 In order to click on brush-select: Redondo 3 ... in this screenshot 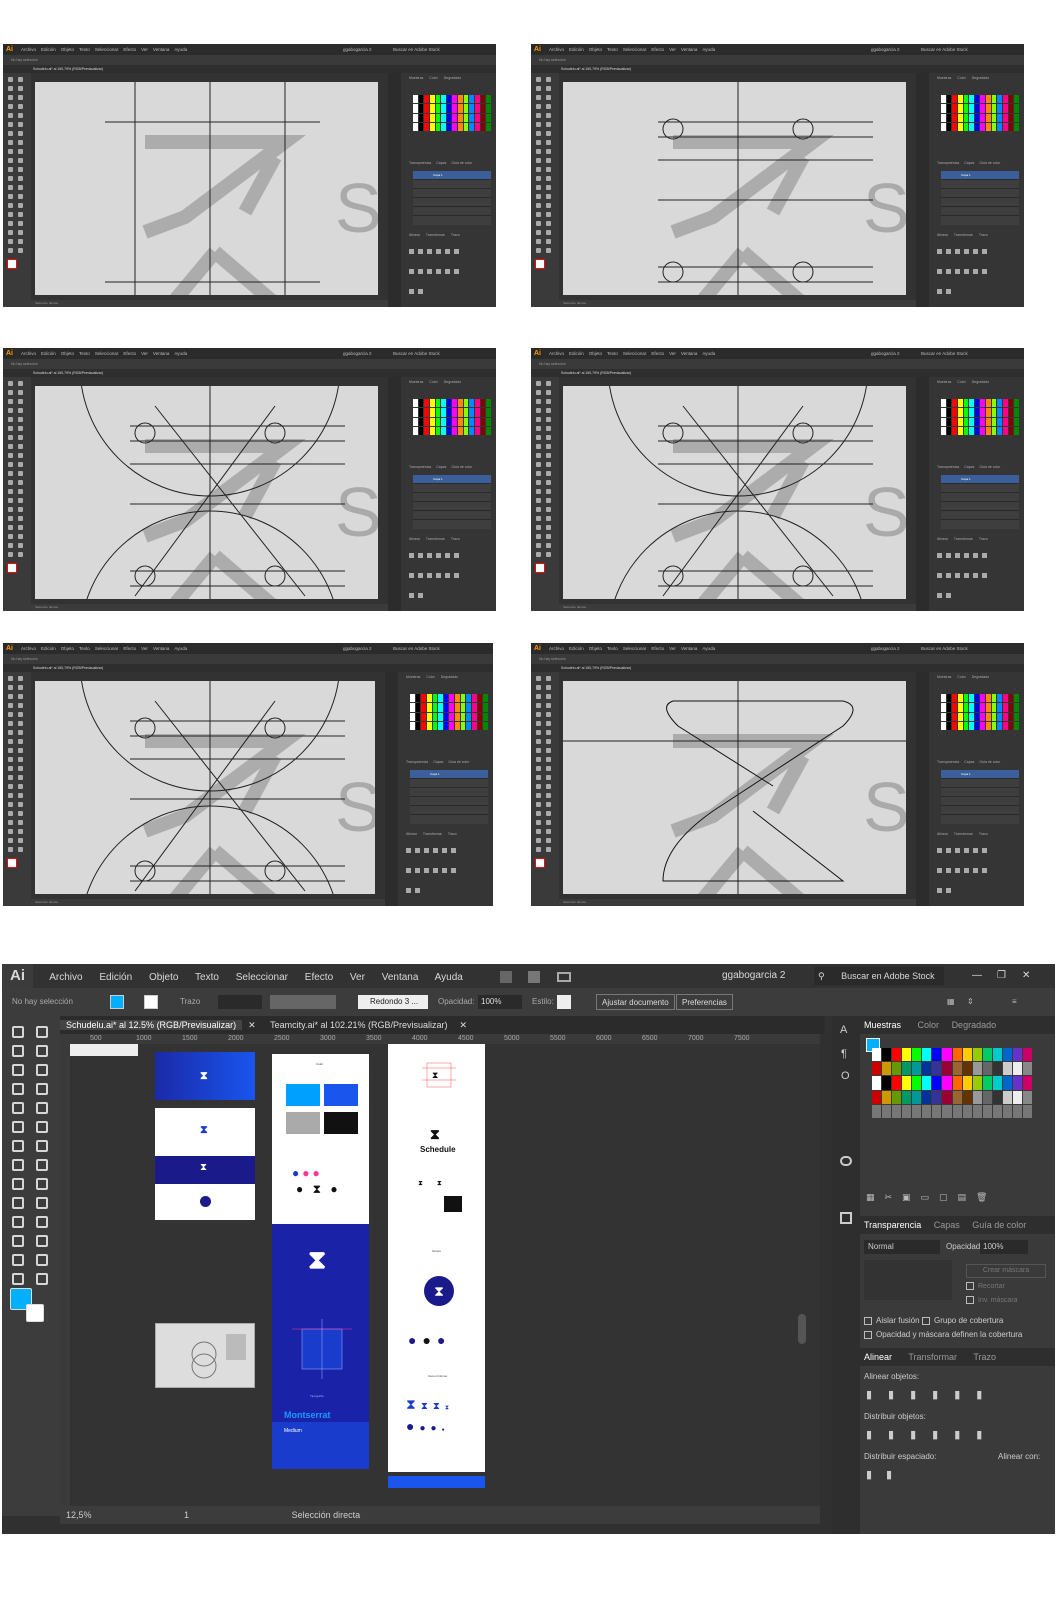, I will do `click(393, 1002)`.